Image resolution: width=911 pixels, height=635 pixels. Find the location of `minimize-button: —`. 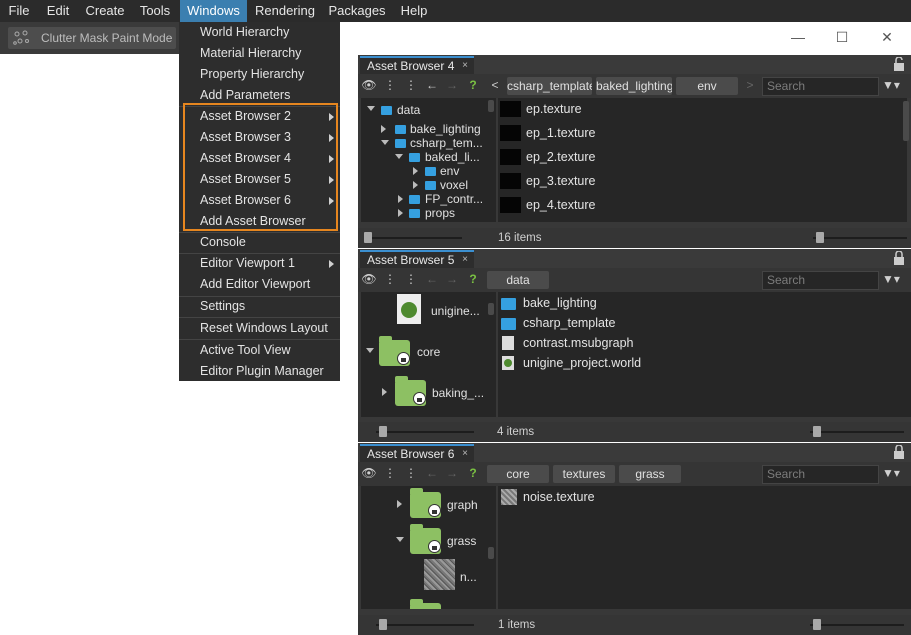

minimize-button: — is located at coordinates (798, 37).